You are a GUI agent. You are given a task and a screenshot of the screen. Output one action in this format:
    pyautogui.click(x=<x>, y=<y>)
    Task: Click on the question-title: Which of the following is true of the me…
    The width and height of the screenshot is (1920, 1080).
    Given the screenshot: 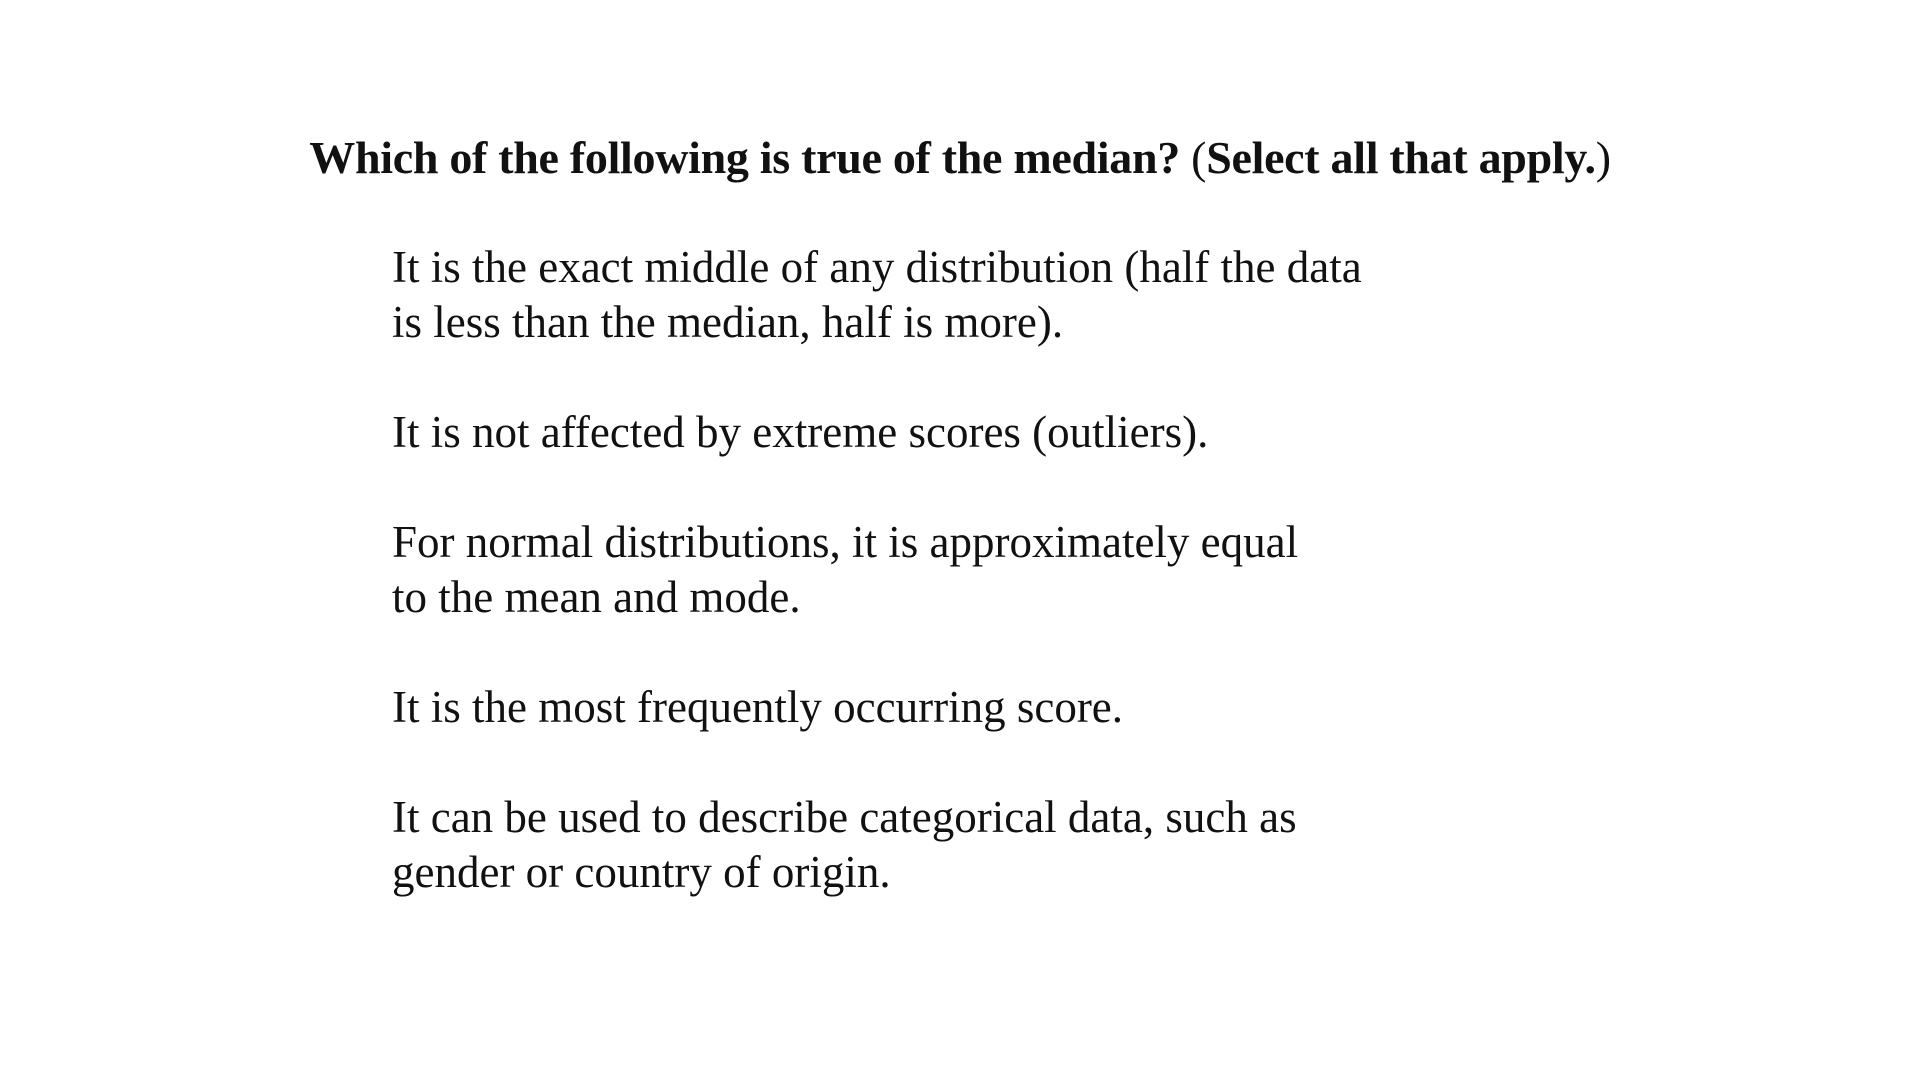 What is the action you would take?
    pyautogui.click(x=960, y=158)
    